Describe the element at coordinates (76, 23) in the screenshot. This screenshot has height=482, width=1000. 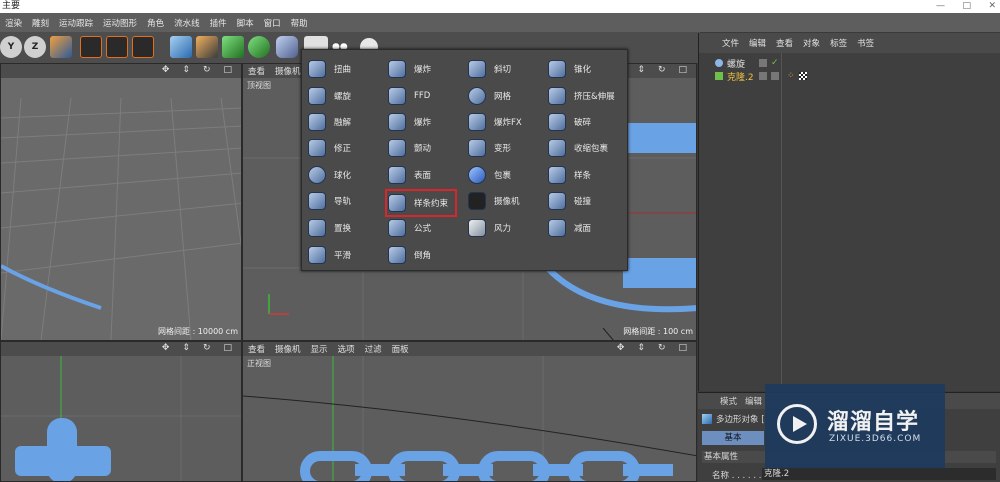
I see `menu-motion-tracking: 运动跟踪` at that location.